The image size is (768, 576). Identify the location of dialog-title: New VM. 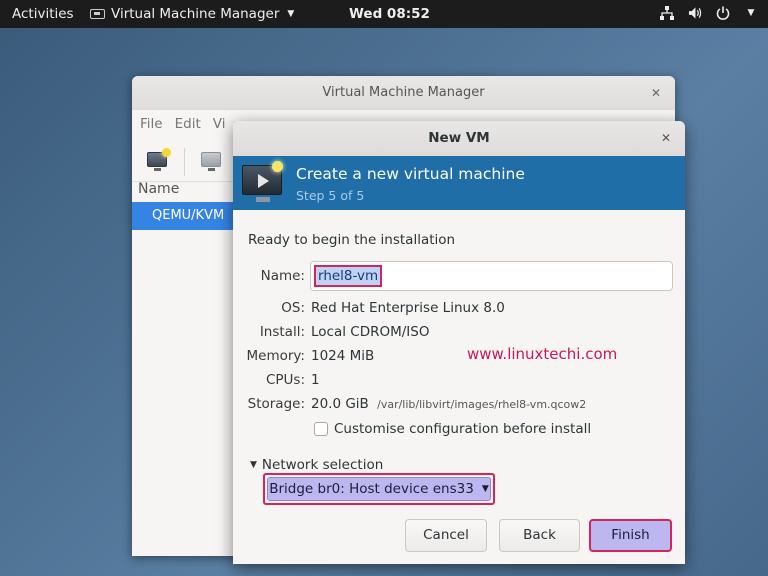
(459, 138).